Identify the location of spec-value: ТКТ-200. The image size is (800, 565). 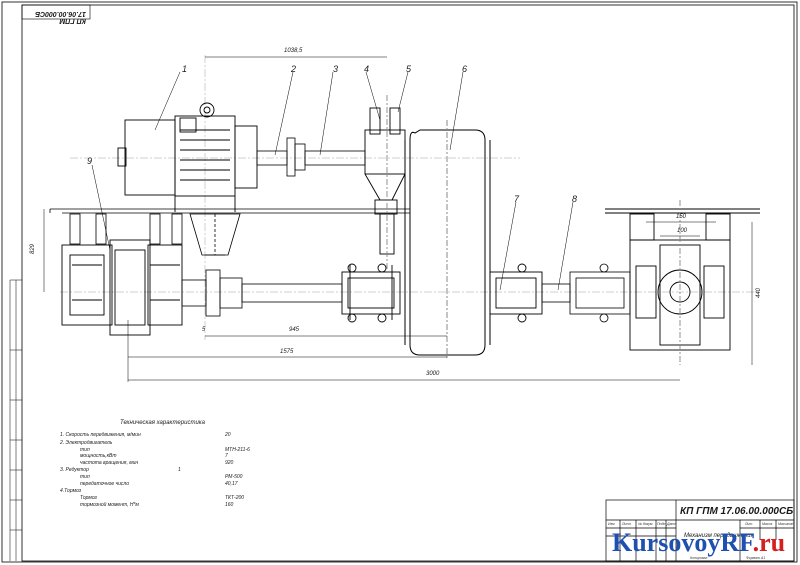
(235, 498).